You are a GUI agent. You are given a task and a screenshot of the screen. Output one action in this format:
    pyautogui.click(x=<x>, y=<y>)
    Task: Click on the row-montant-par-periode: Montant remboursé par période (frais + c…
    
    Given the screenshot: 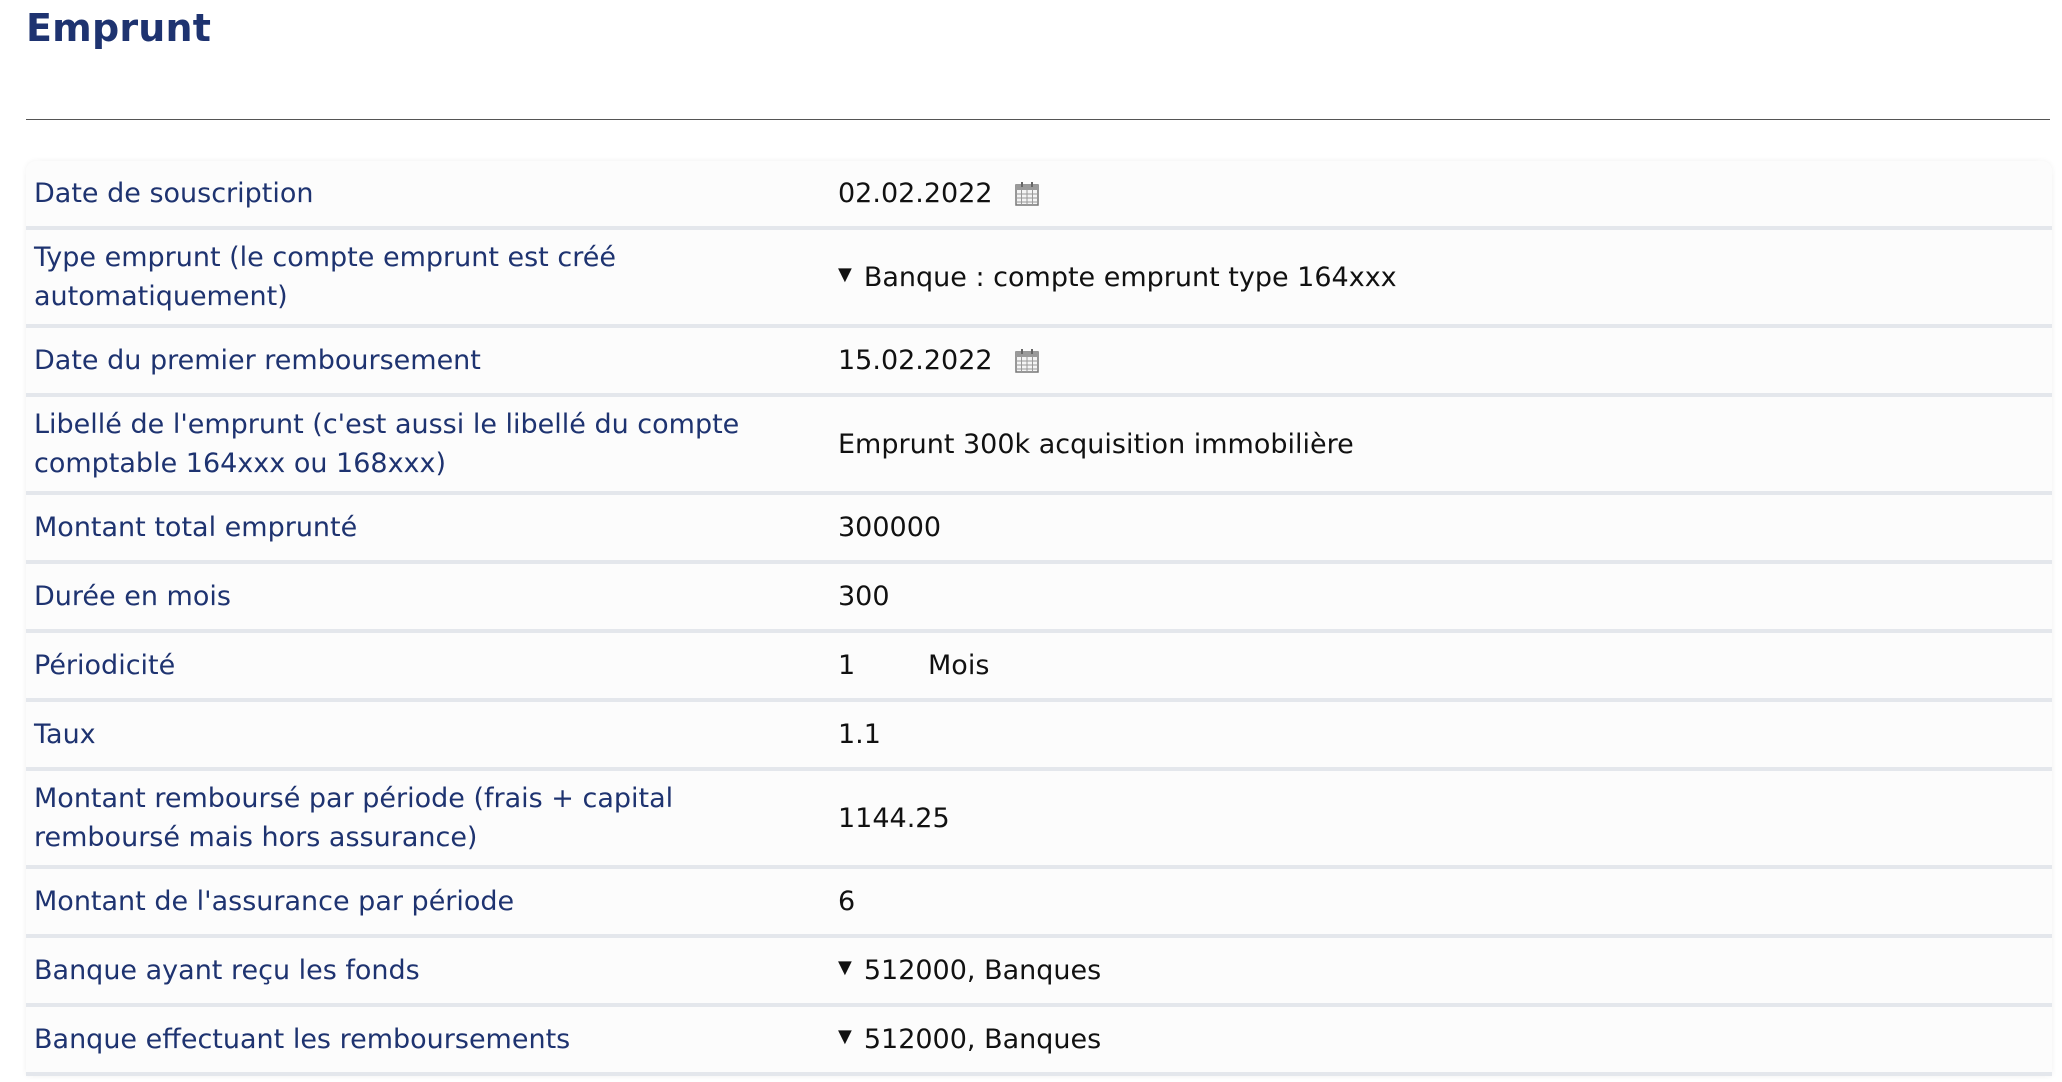 What is the action you would take?
    pyautogui.click(x=1039, y=820)
    